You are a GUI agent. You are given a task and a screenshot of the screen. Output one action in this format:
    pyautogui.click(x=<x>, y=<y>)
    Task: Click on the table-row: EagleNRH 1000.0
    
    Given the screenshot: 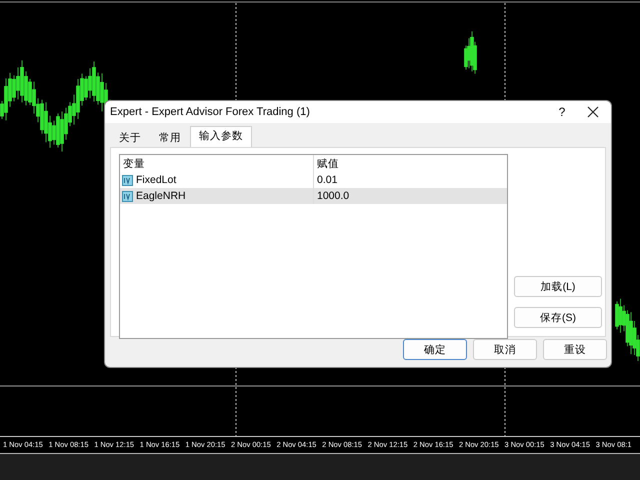 What is the action you would take?
    pyautogui.click(x=313, y=196)
    